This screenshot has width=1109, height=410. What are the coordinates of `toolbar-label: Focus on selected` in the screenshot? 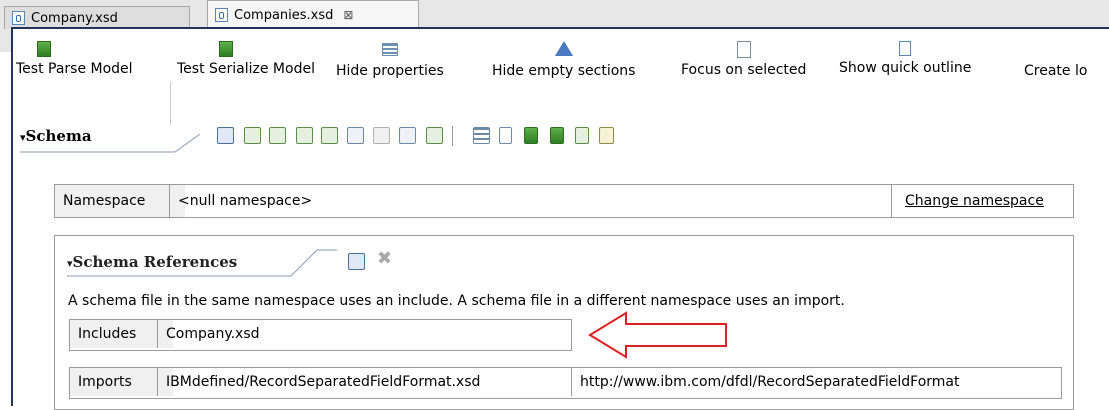 It's located at (744, 70).